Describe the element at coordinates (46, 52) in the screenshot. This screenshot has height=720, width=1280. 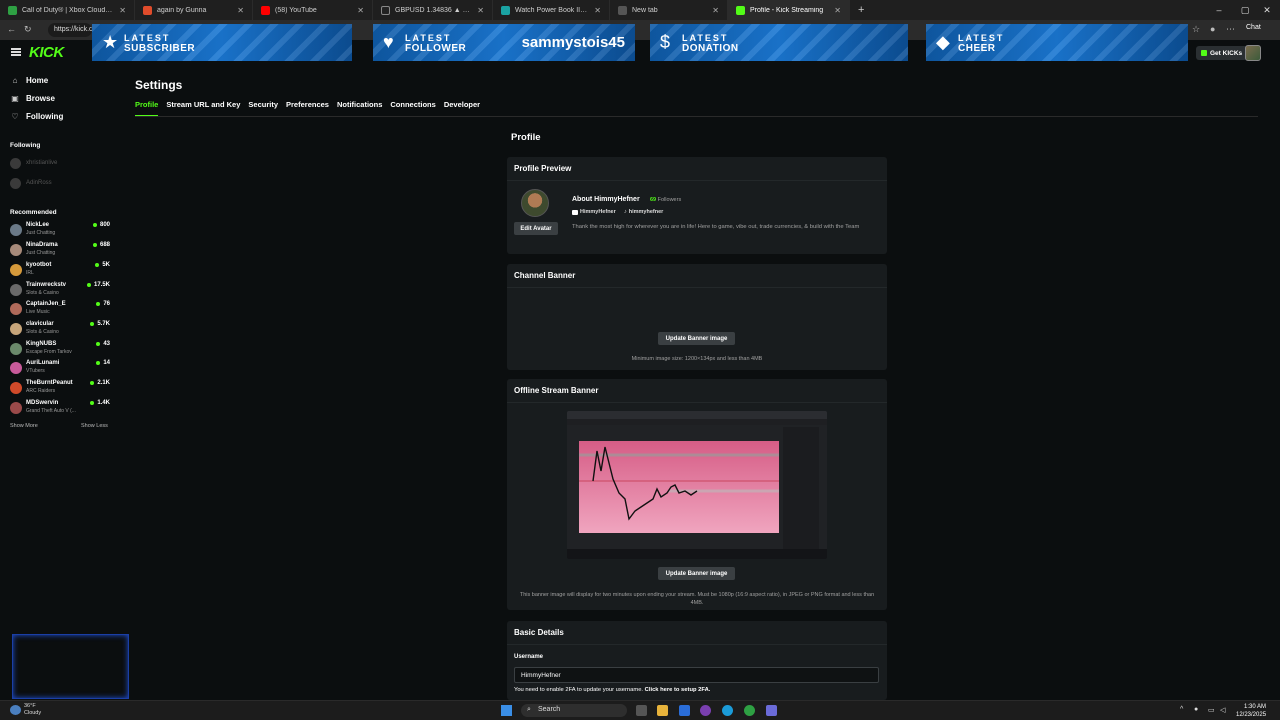
I see `kick-logo: KICK` at that location.